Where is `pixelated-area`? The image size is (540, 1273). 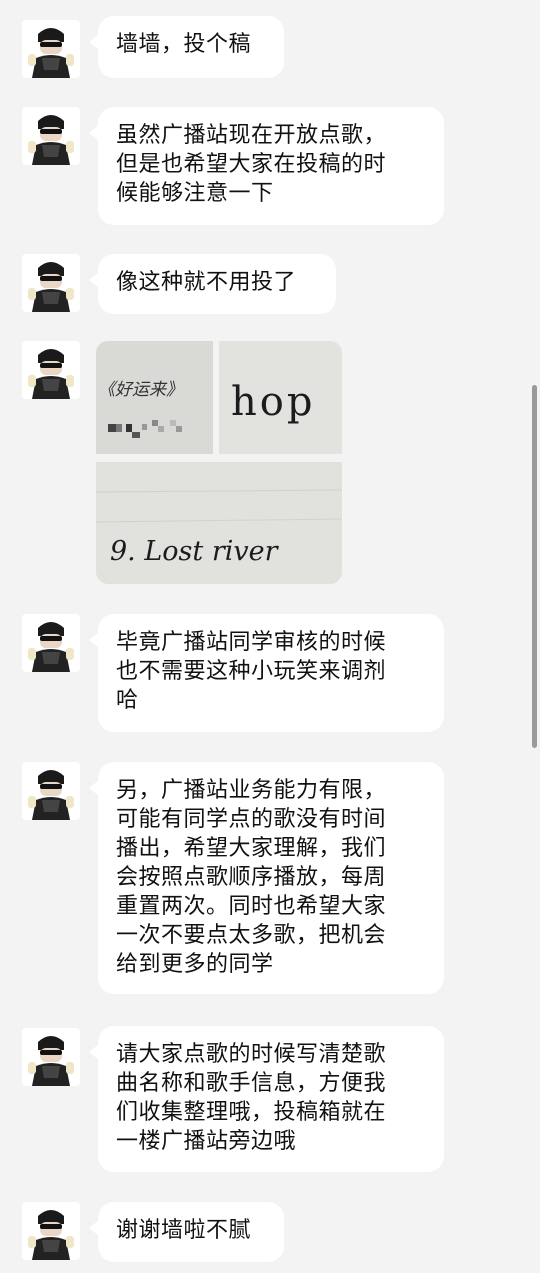 pixelated-area is located at coordinates (145, 429).